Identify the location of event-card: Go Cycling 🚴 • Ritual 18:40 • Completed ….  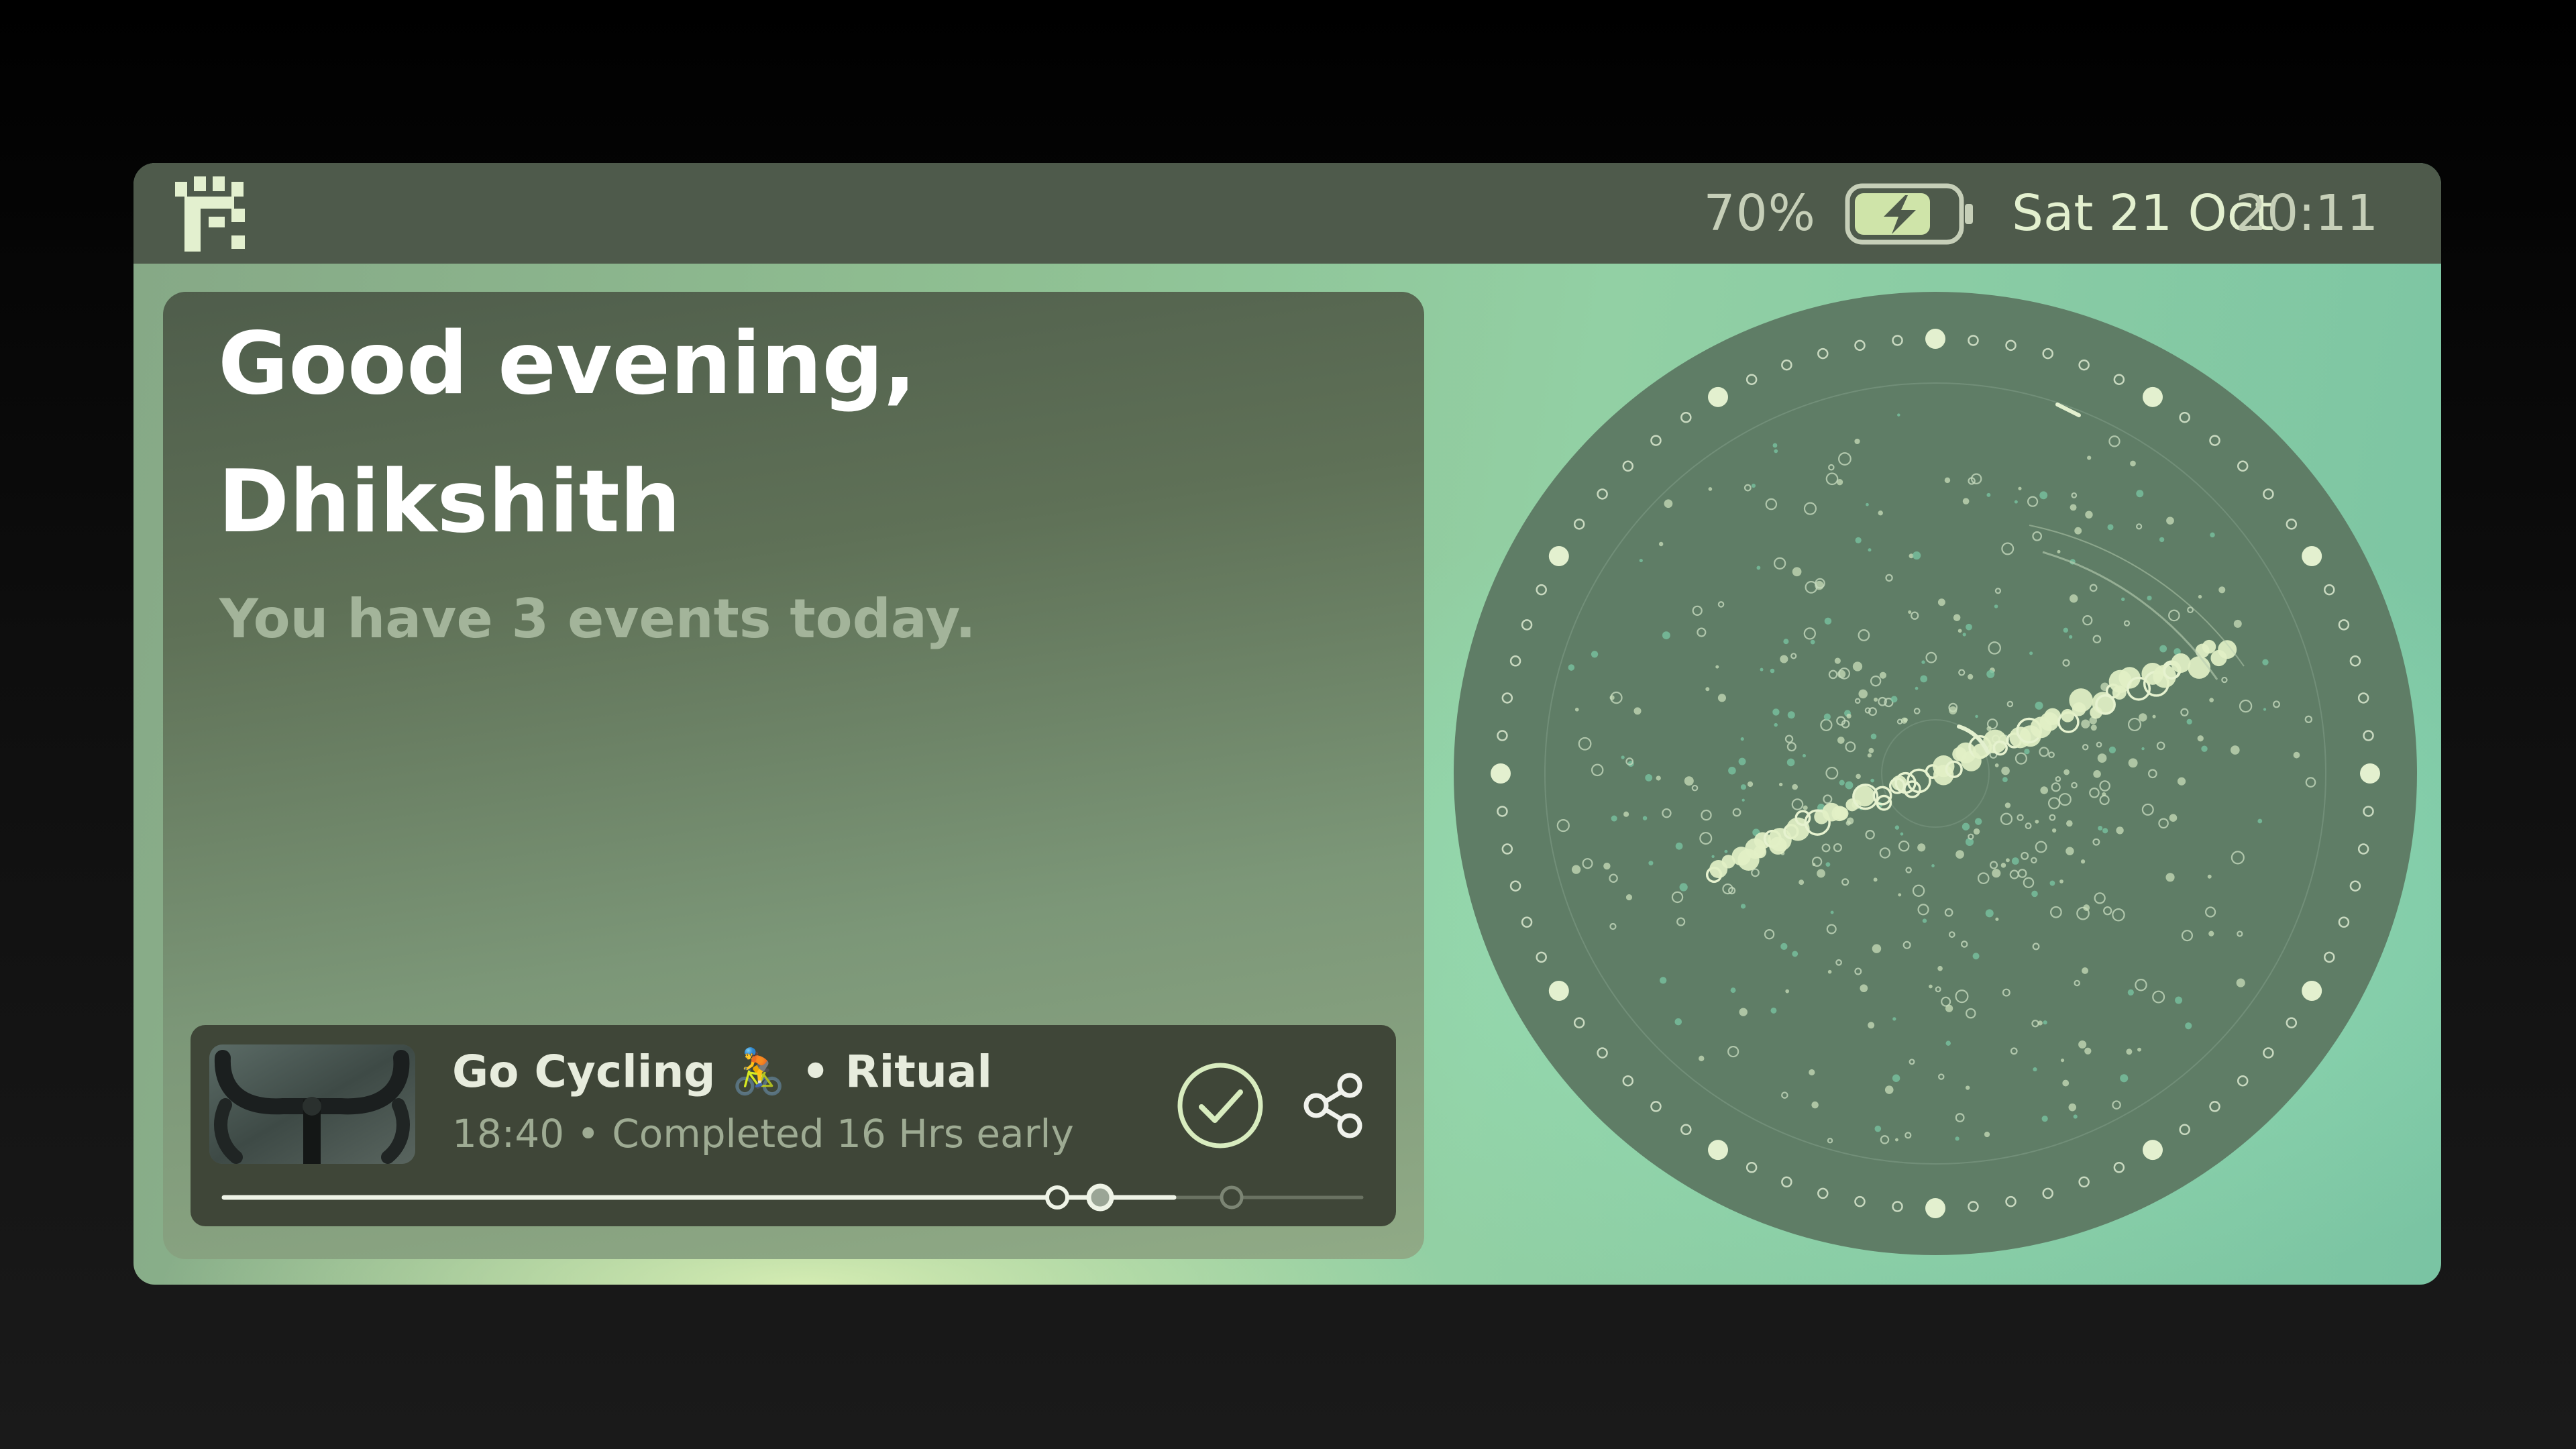
(793, 1125).